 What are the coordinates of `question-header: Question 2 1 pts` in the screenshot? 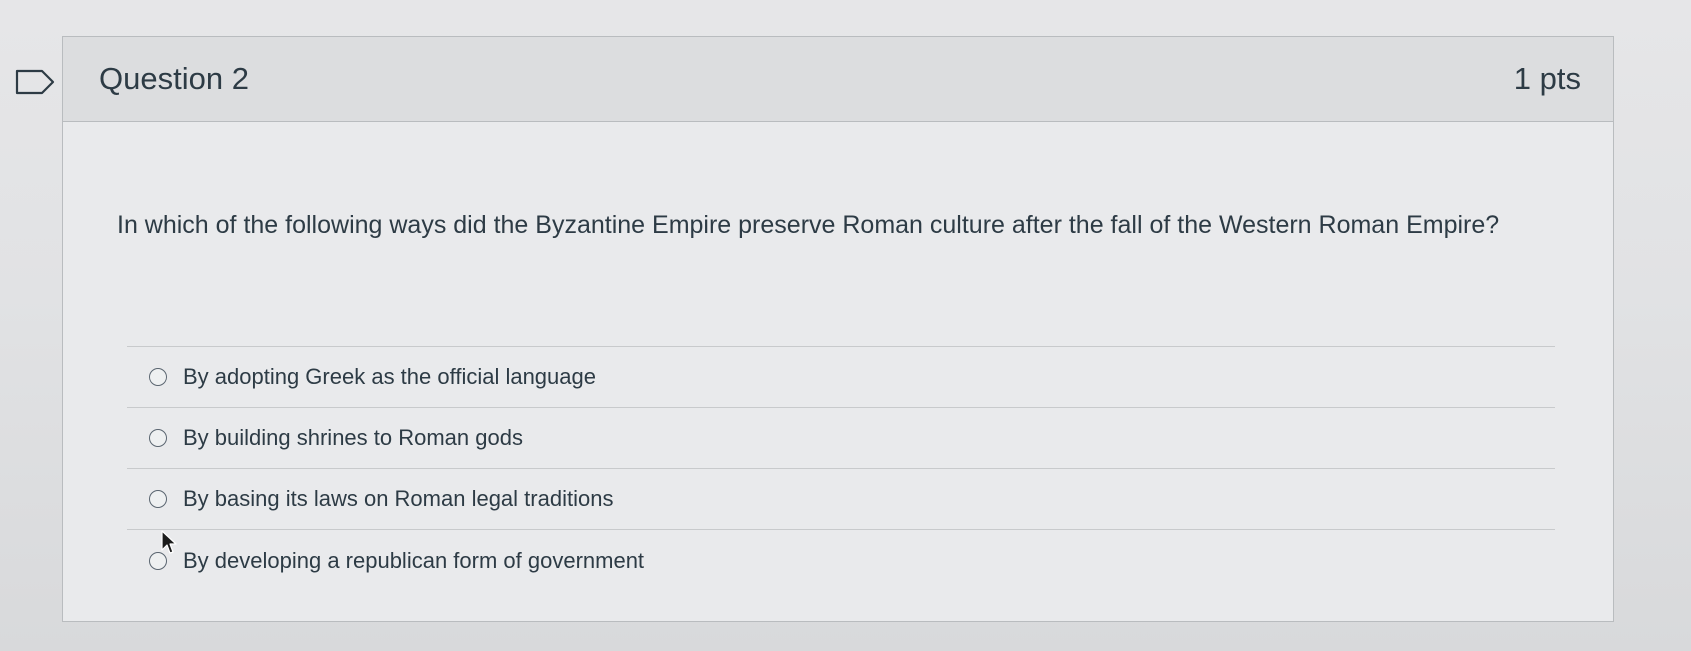 It's located at (838, 79).